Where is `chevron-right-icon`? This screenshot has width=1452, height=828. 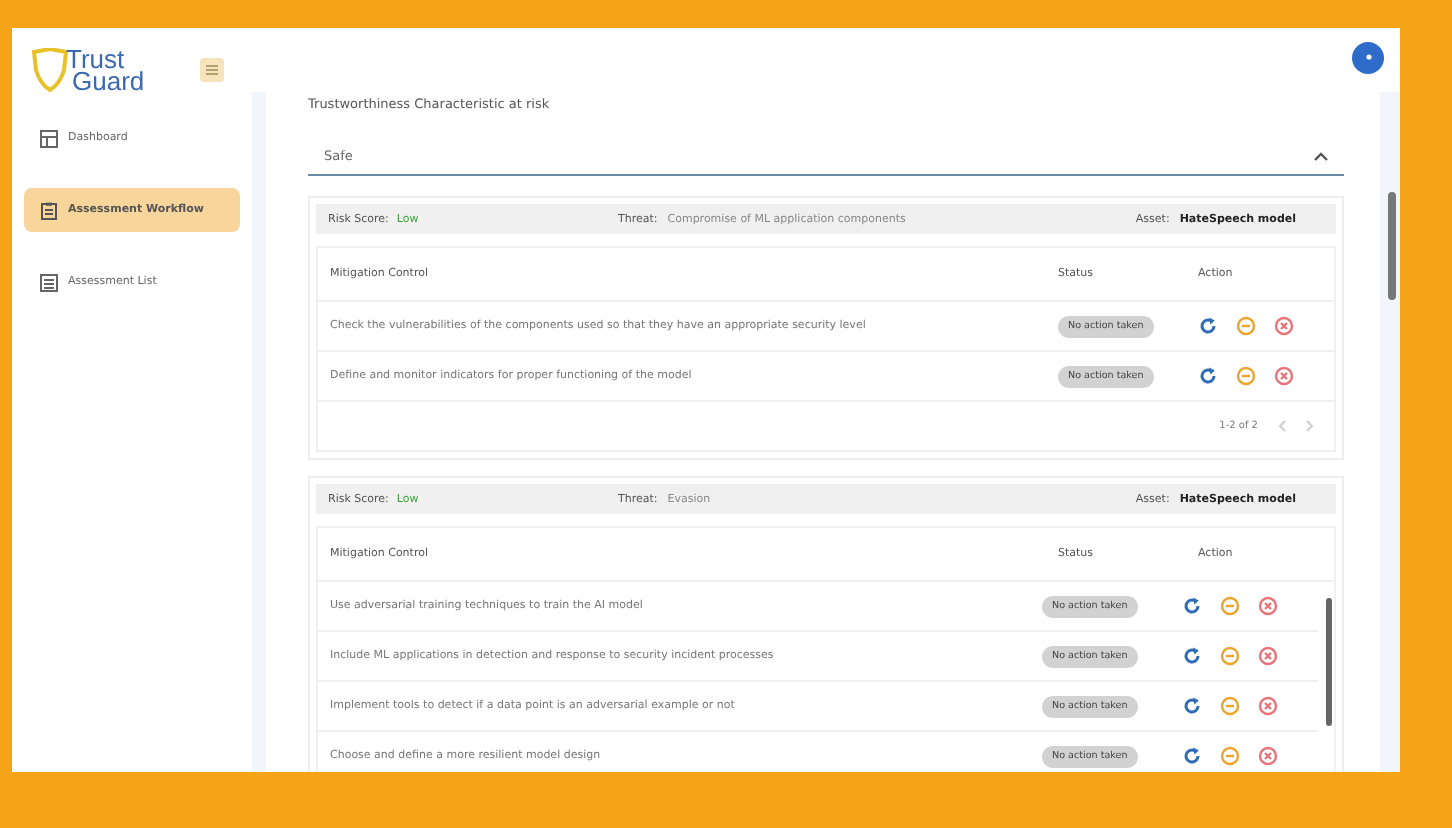 chevron-right-icon is located at coordinates (1310, 426).